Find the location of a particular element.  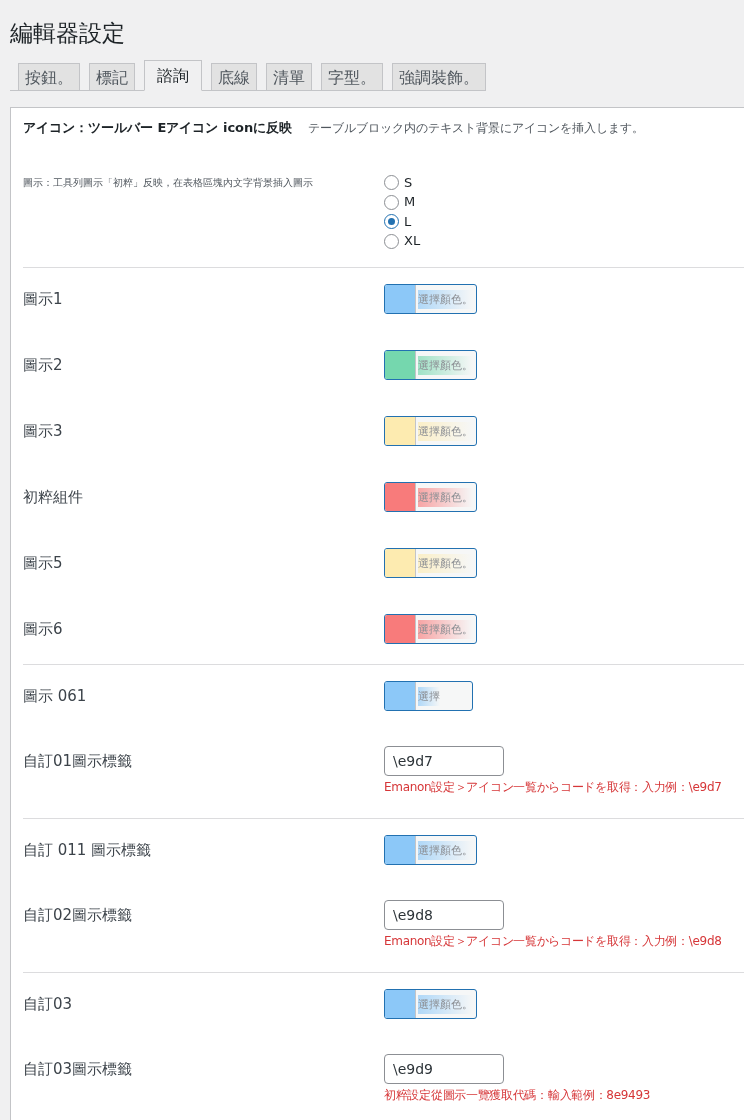

setting-label: 初粹組件 is located at coordinates (53, 497).